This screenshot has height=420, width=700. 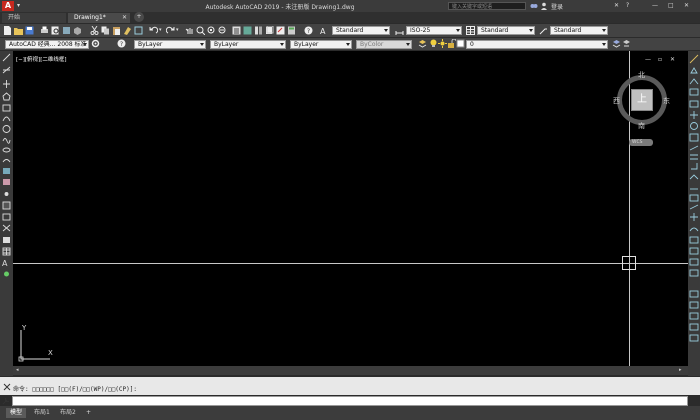 What do you see at coordinates (34, 346) in the screenshot?
I see `ucs-icon` at bounding box center [34, 346].